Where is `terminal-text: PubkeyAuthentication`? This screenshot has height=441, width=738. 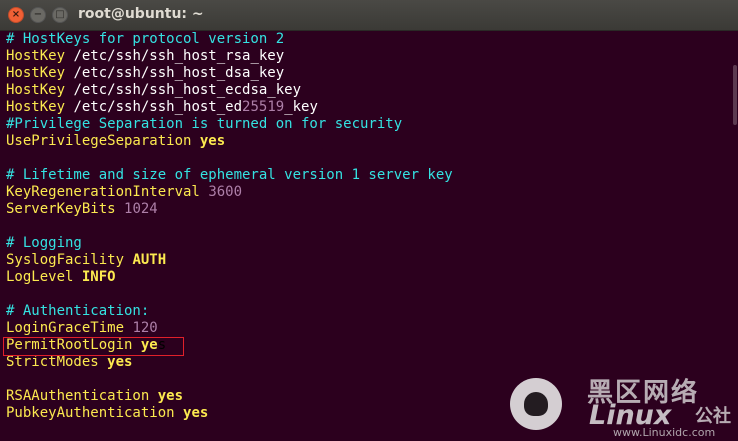
terminal-text: PubkeyAuthentication is located at coordinates (90, 413).